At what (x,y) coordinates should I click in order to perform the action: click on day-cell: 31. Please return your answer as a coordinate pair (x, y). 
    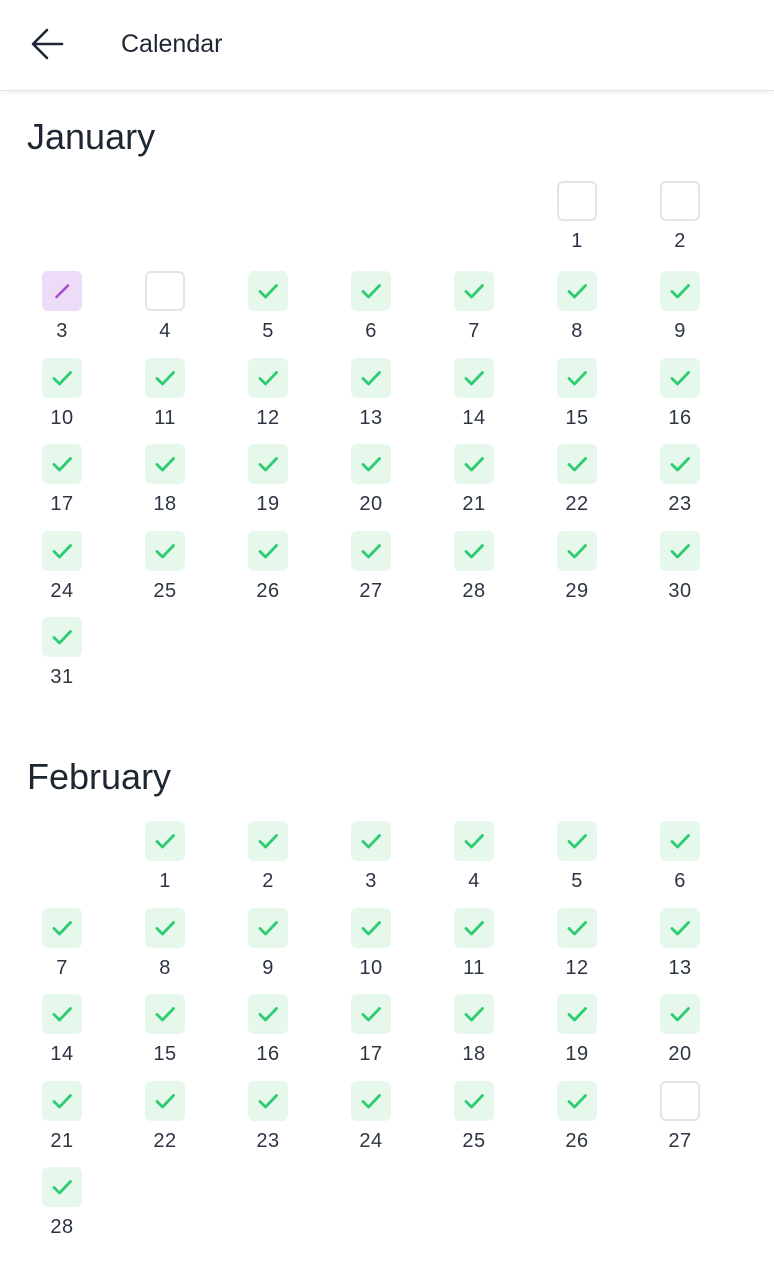
    Looking at the image, I should click on (62, 653).